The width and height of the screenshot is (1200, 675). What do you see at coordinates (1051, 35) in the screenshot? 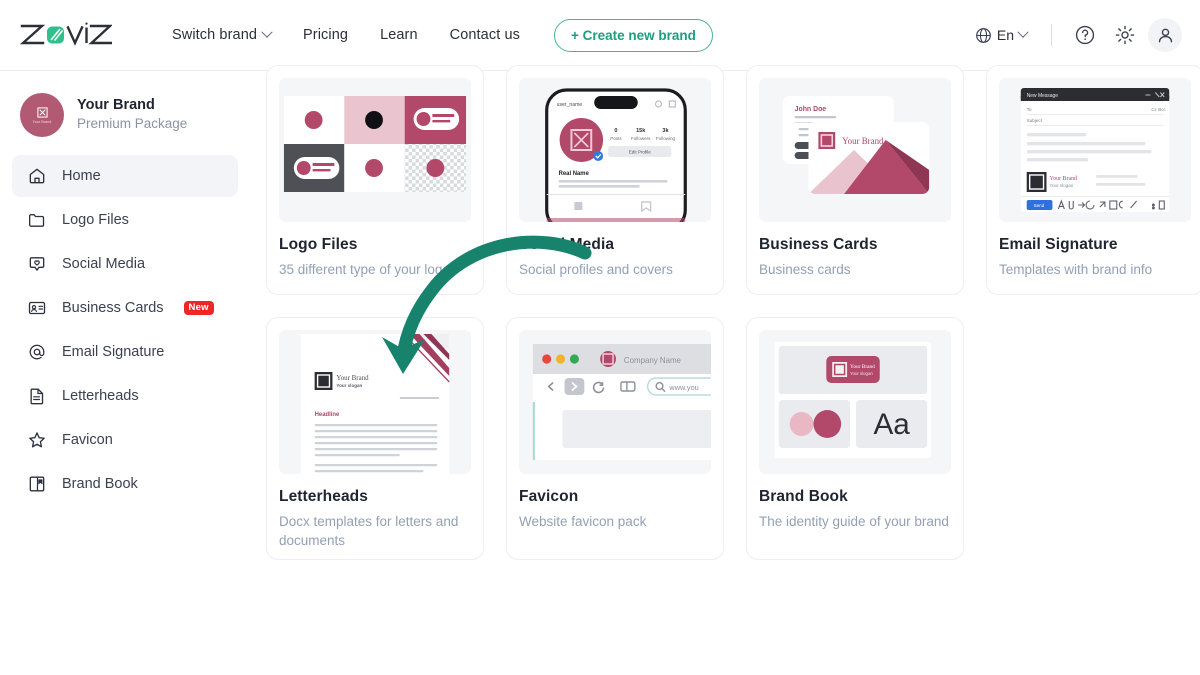
I see `header-divider` at bounding box center [1051, 35].